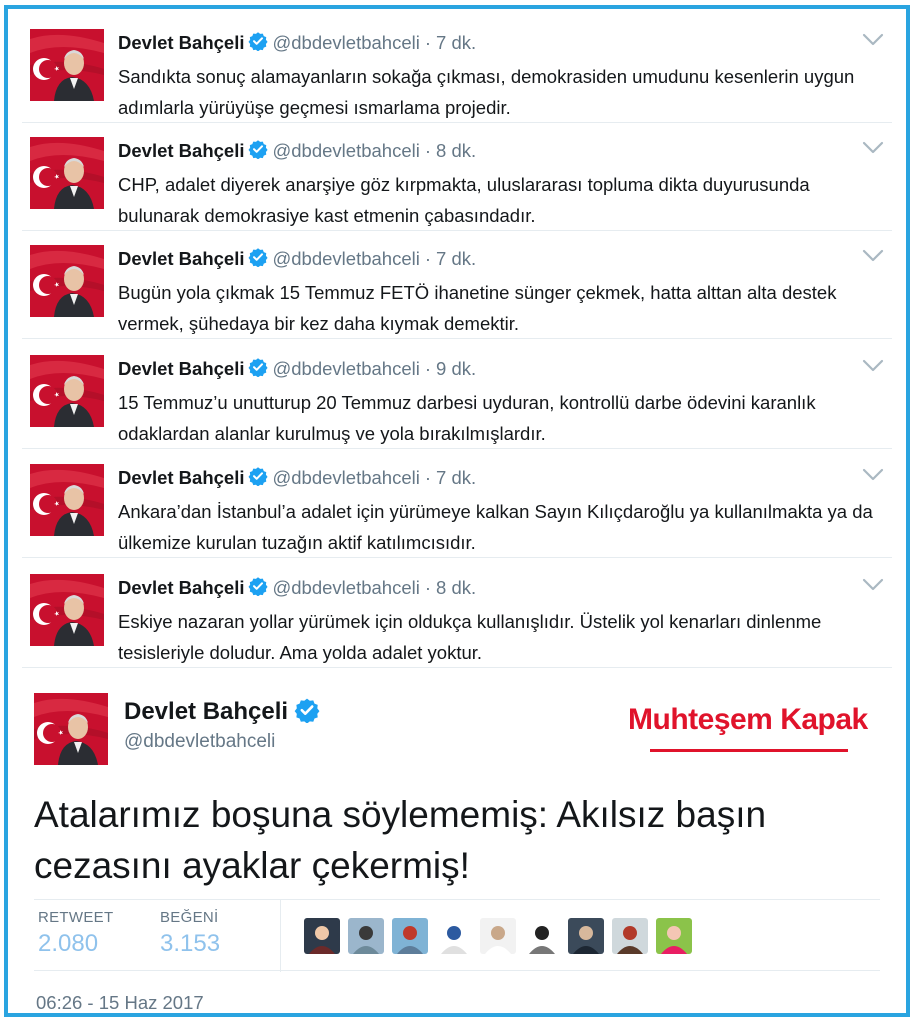 This screenshot has width=915, height=1021. I want to click on like-stat: BEĞENİ 3.153, so click(190, 933).